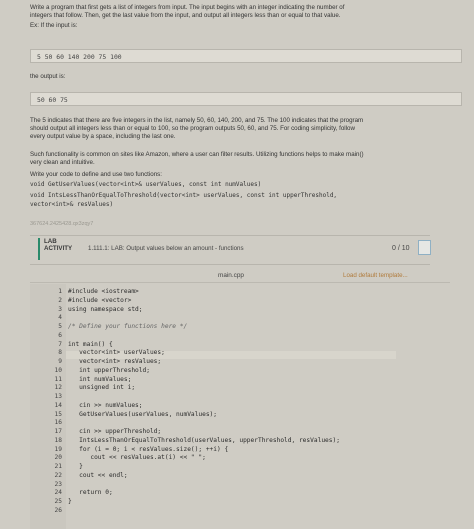 The image size is (474, 529). Describe the element at coordinates (142, 414) in the screenshot. I see `code-line: GetUserValues(userValues, numValues);` at that location.